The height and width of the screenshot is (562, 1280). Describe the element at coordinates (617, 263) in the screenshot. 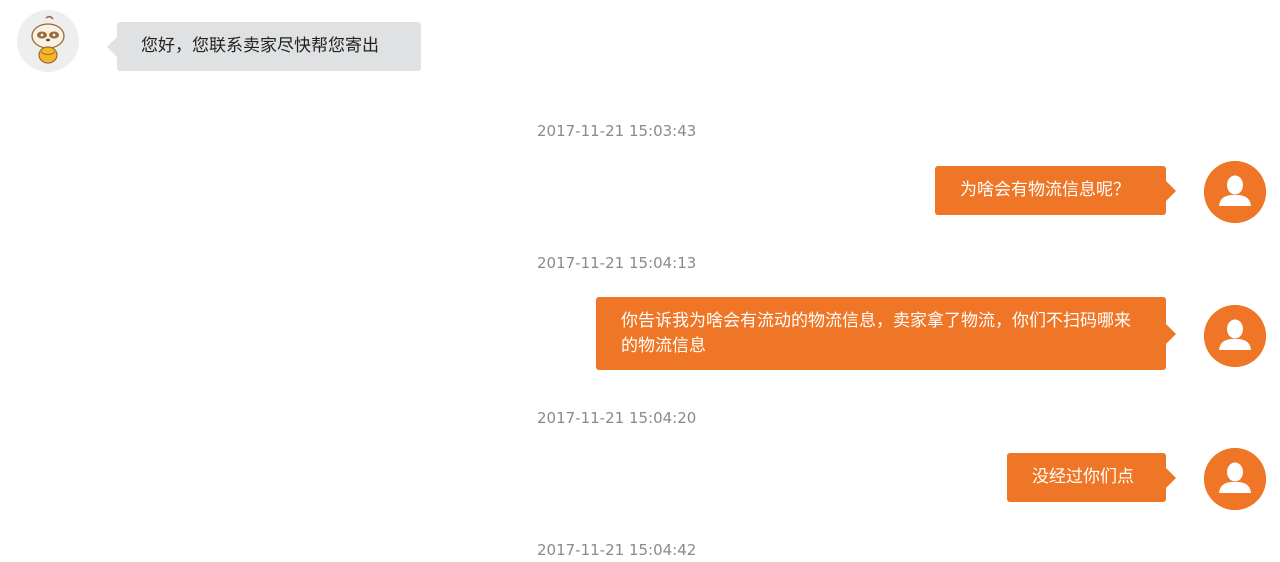

I see `message-timestamp: 2017-11-21 15:04:13` at that location.